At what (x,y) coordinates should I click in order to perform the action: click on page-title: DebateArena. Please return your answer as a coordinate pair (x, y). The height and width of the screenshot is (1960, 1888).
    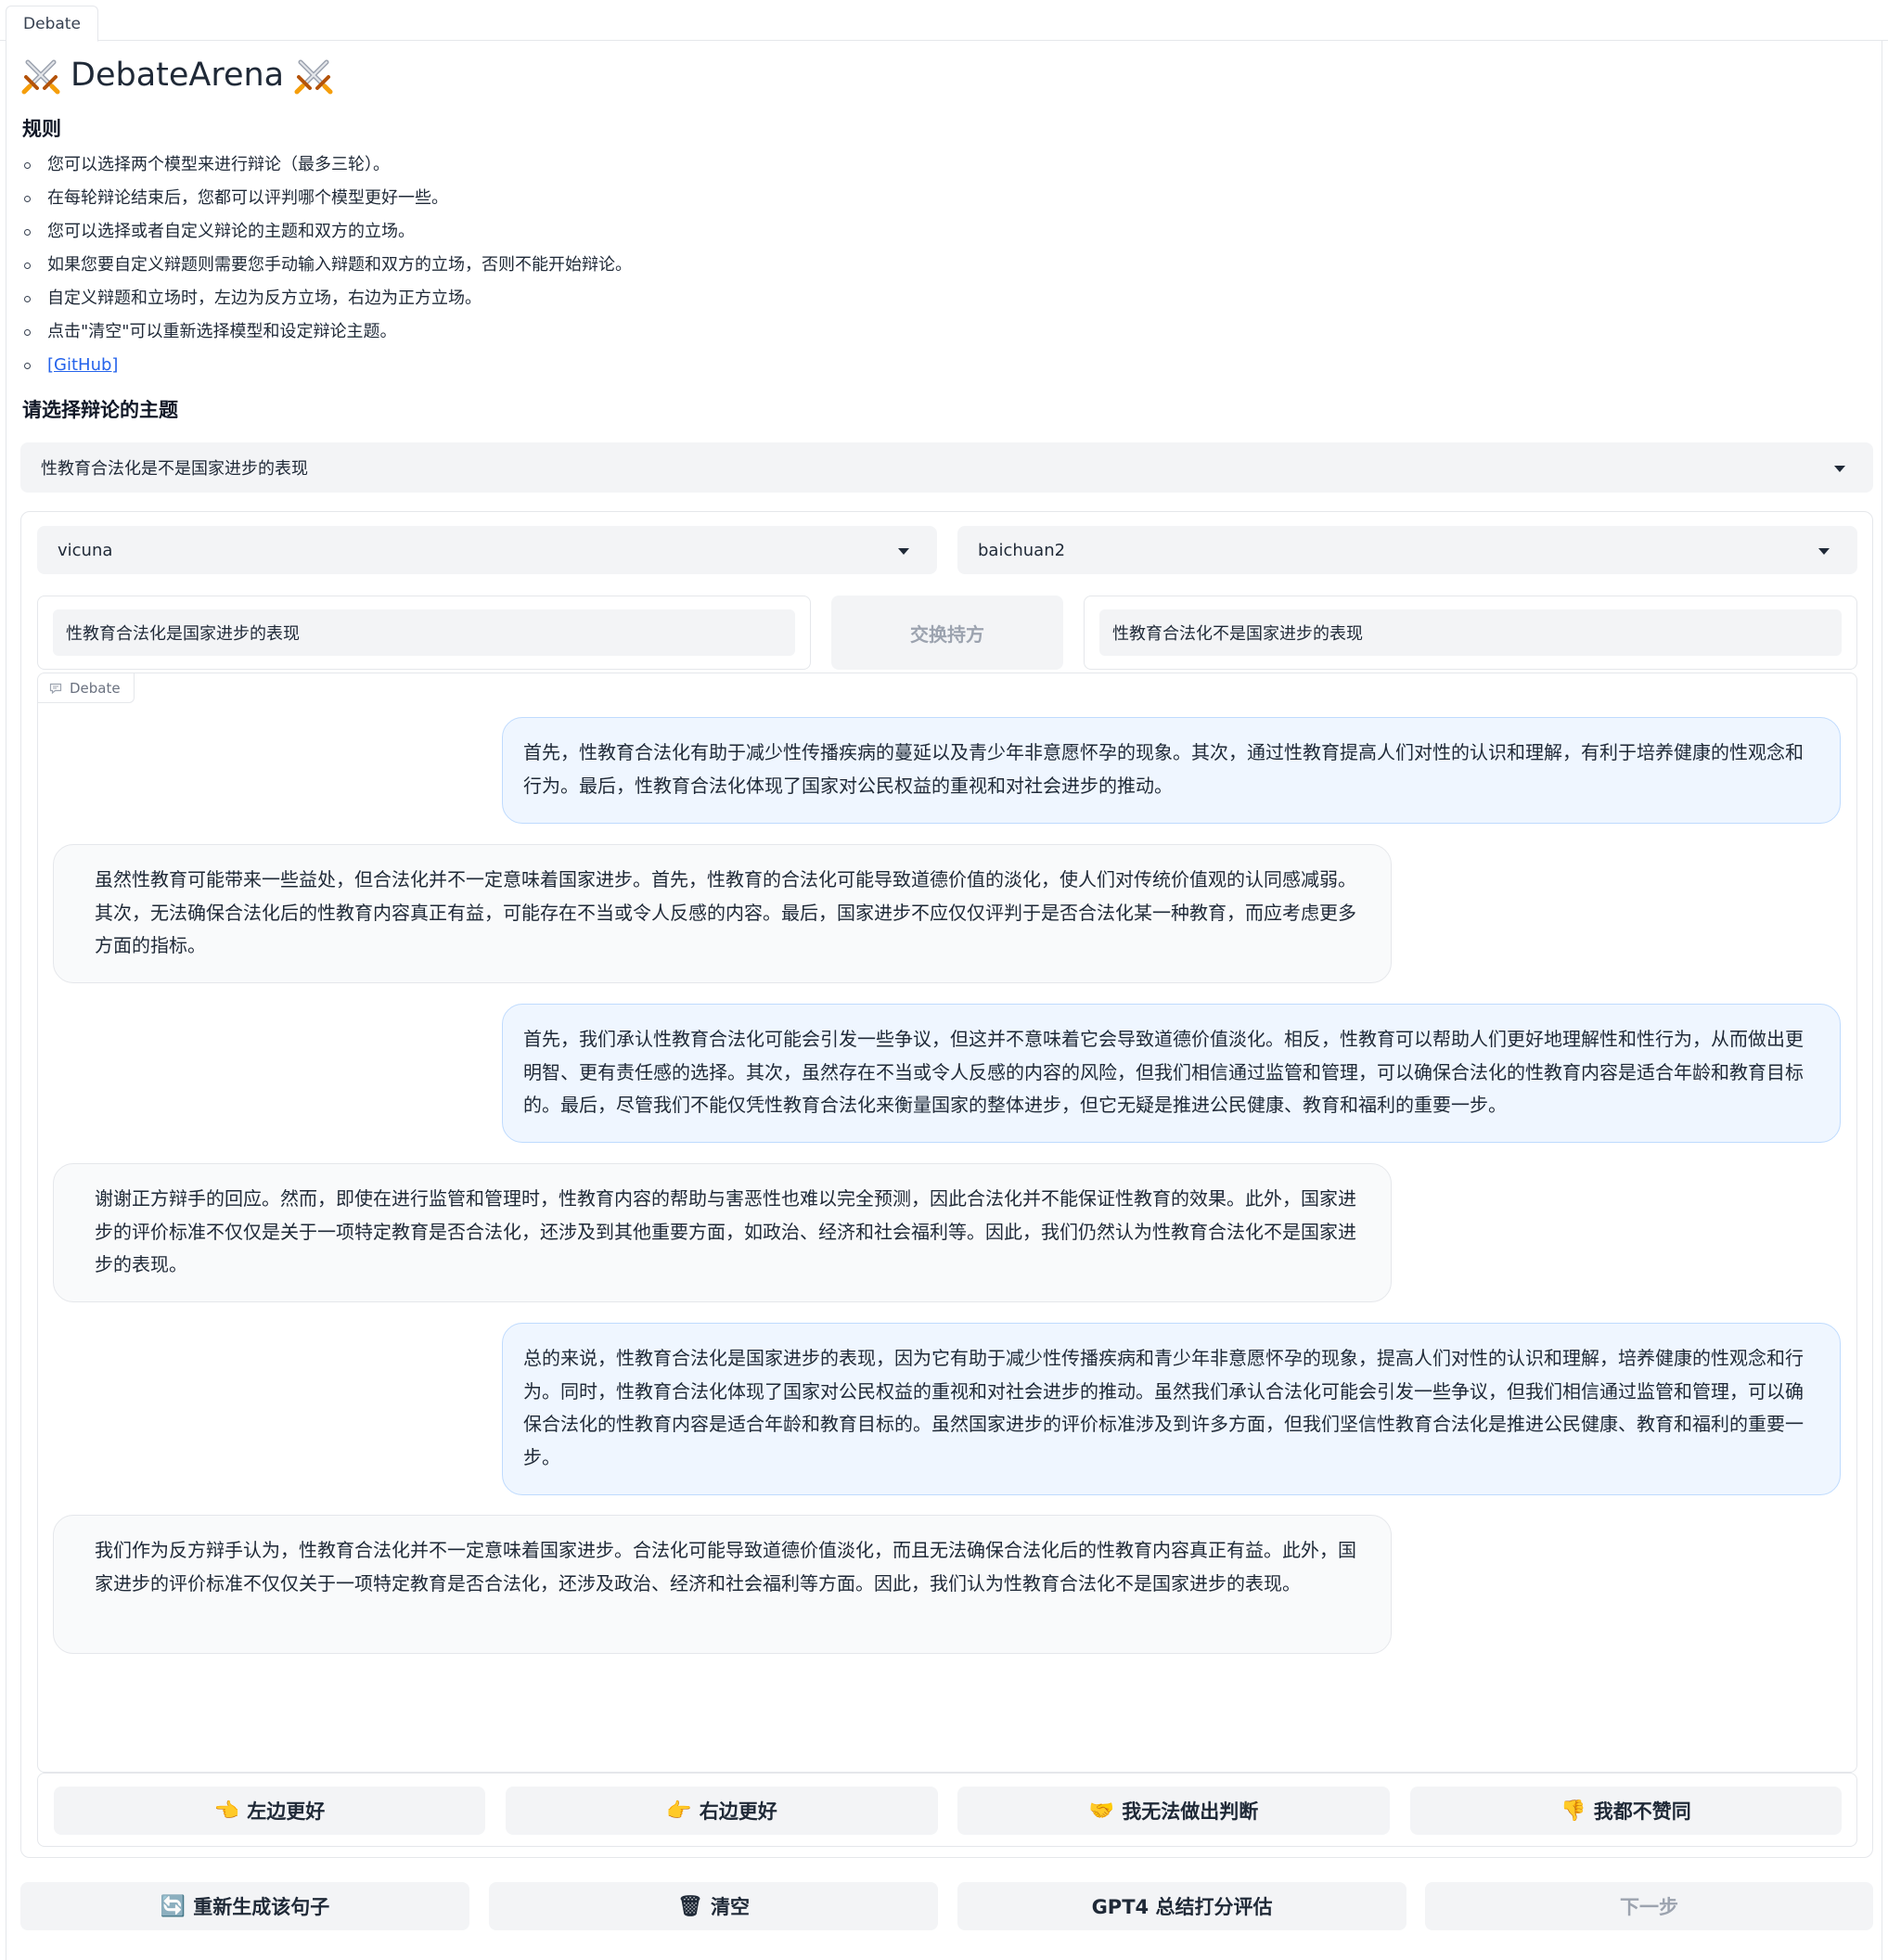
    Looking at the image, I should click on (177, 75).